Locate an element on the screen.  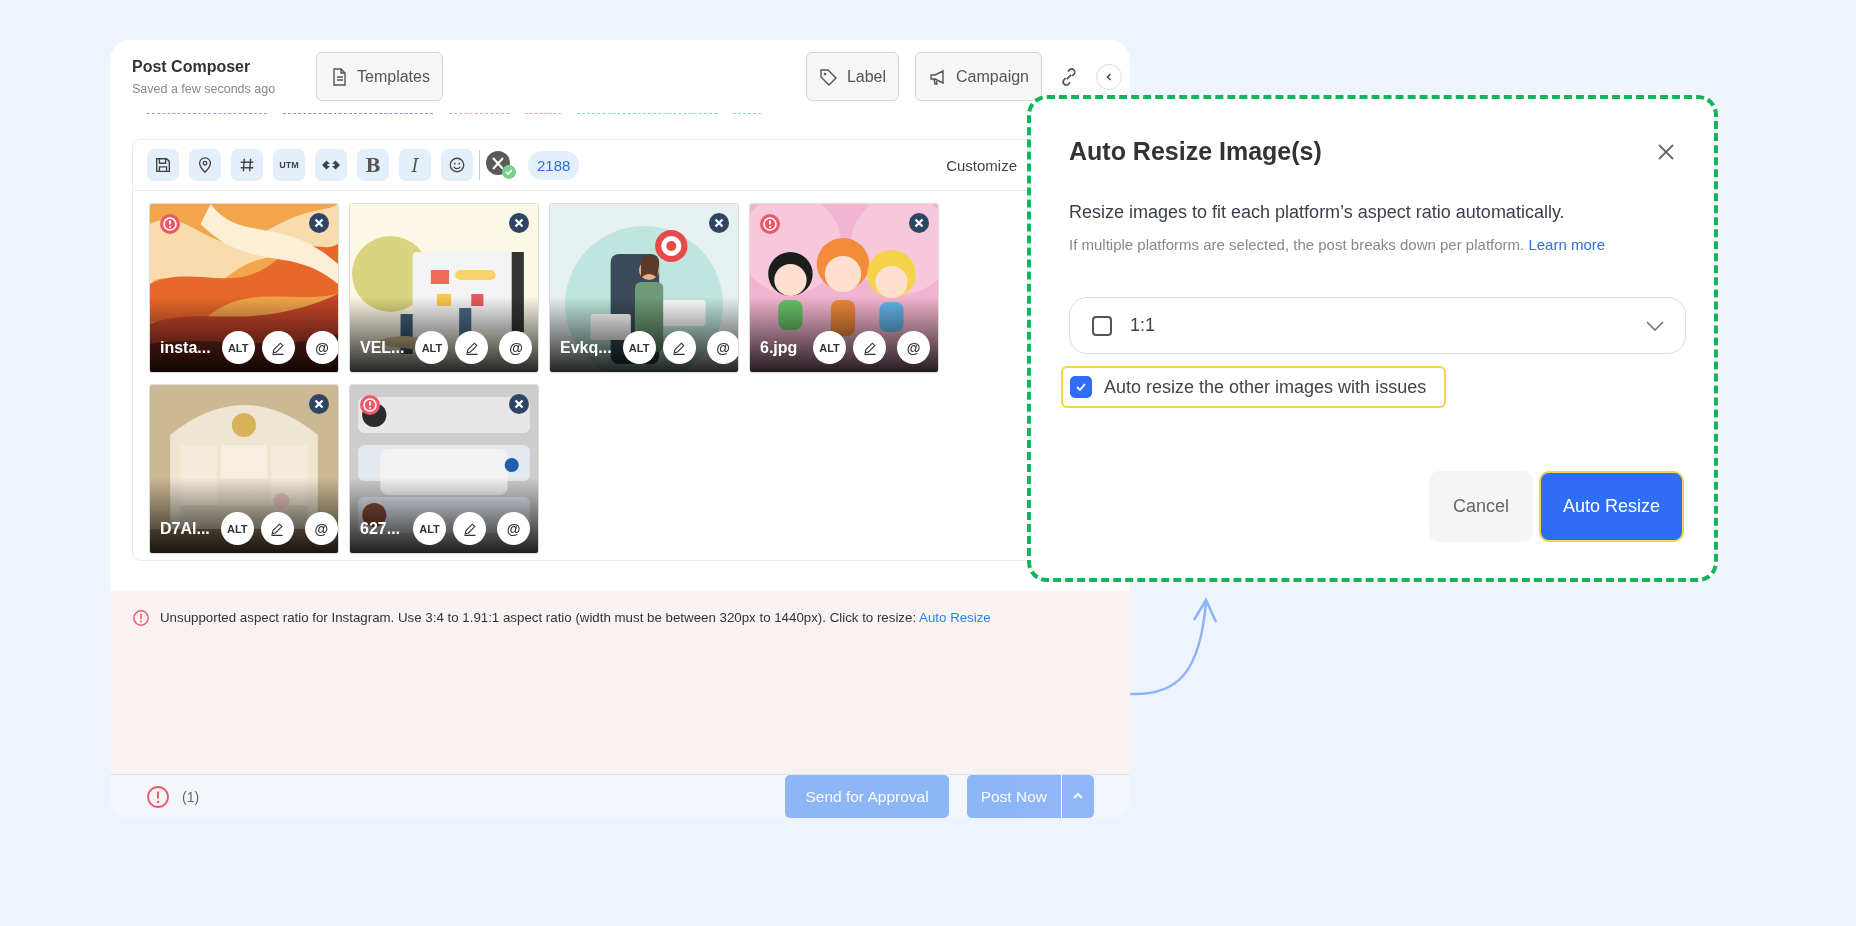
dialog-description: Resize images to fit each platform’s aspect ratio automatically. is located at coordinates (1317, 212).